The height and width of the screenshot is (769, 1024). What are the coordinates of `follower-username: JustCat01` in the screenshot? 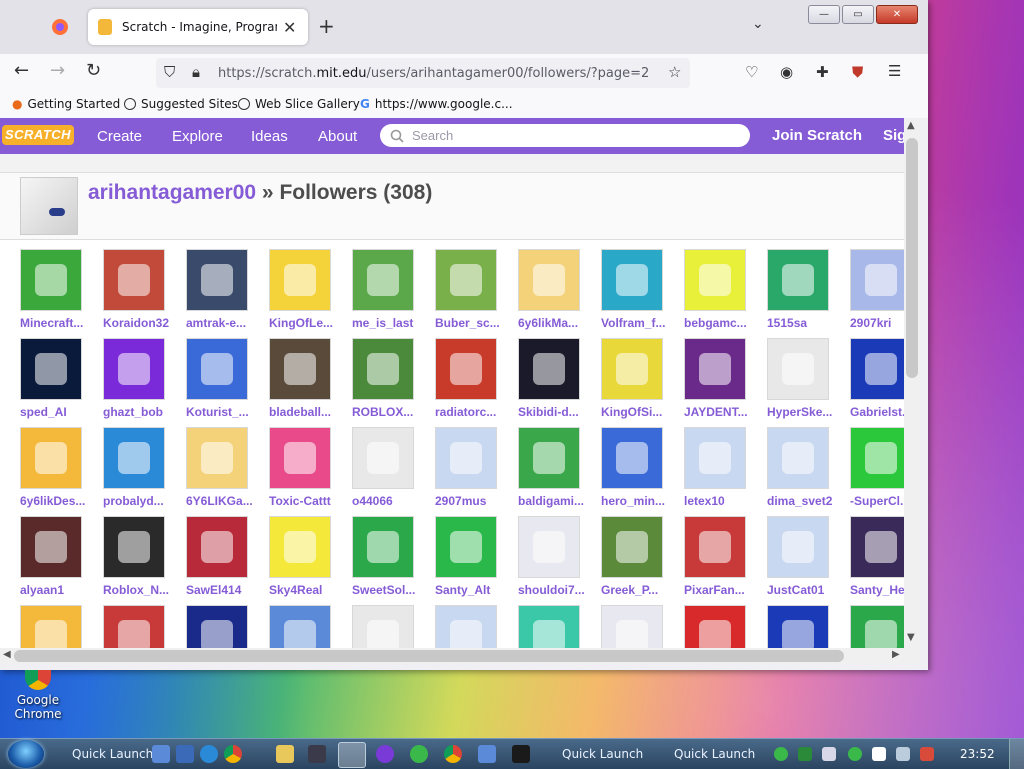 It's located at (801, 590).